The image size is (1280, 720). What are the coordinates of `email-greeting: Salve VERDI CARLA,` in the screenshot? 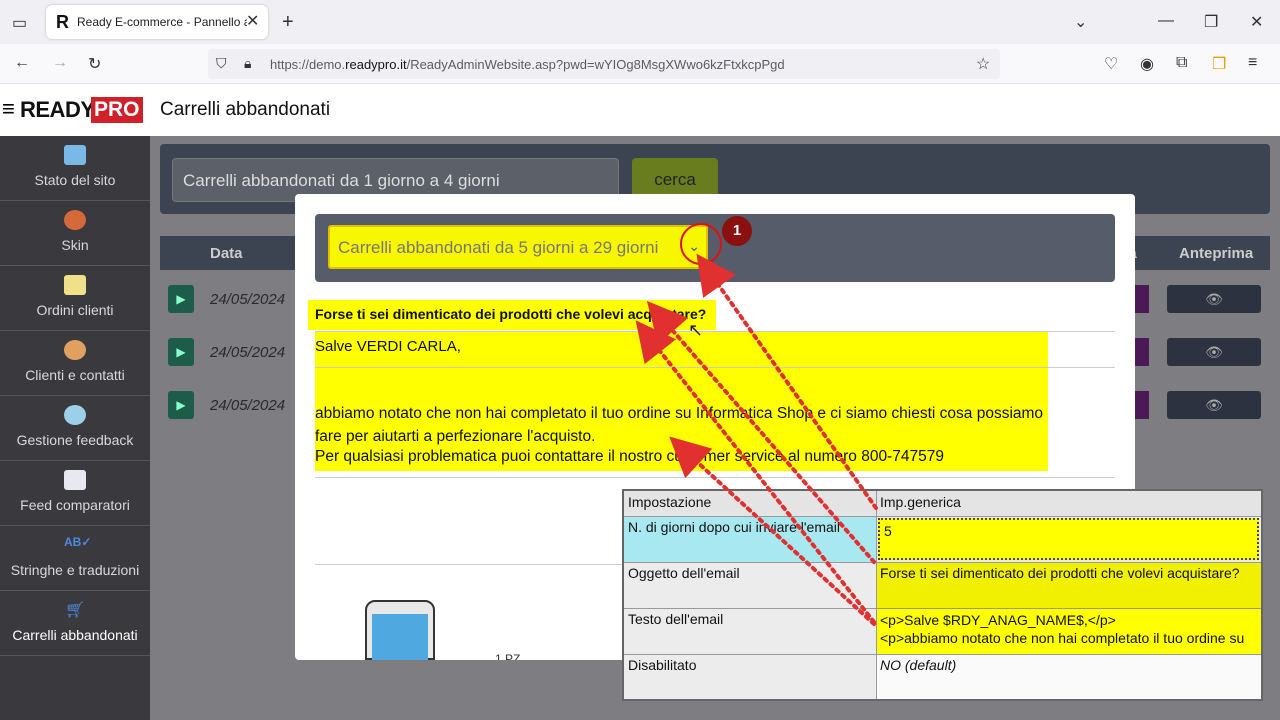 It's located at (388, 346).